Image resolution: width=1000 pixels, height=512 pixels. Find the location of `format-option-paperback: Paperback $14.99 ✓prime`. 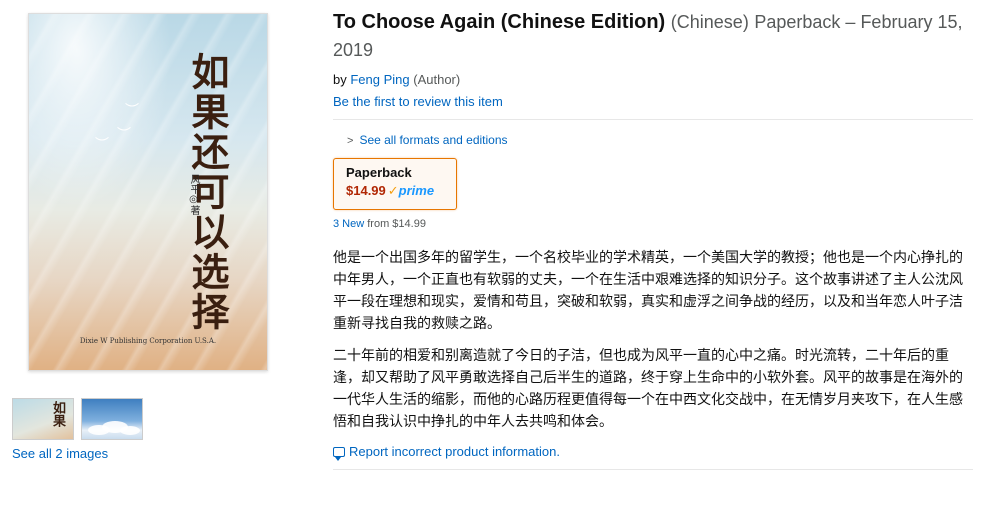

format-option-paperback: Paperback $14.99 ✓prime is located at coordinates (395, 184).